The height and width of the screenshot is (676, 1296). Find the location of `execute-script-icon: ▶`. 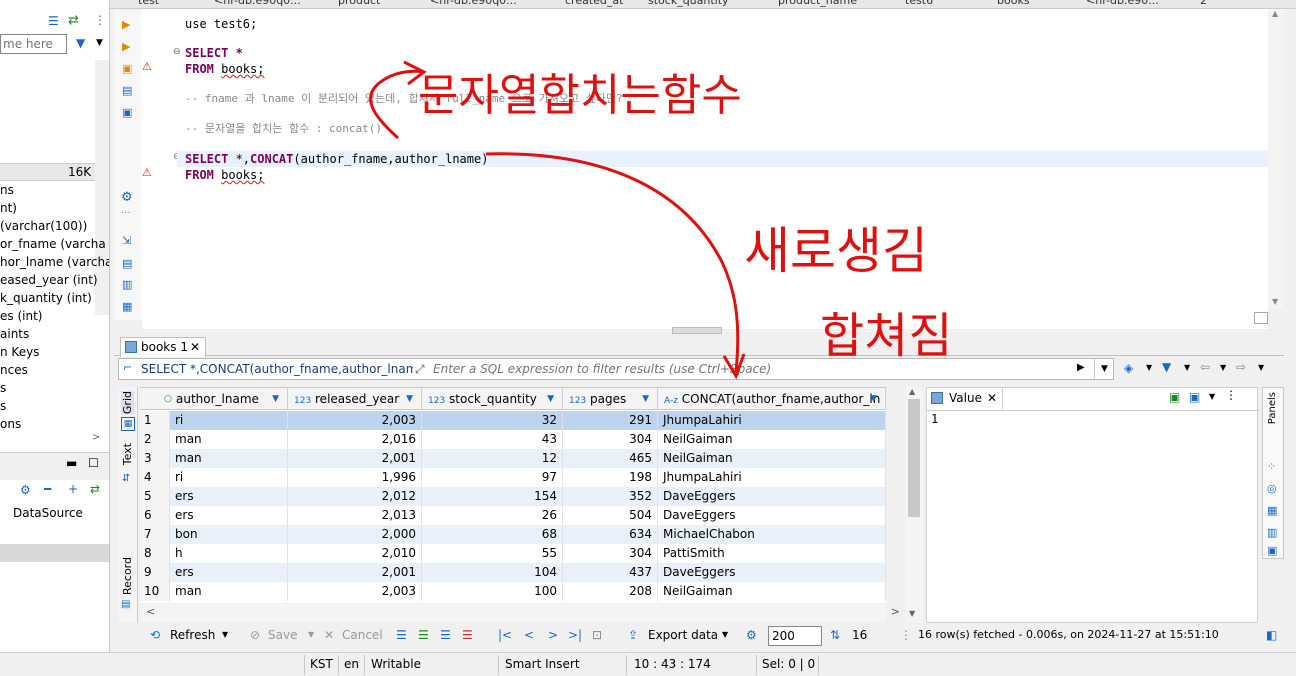

execute-script-icon: ▶ is located at coordinates (126, 46).